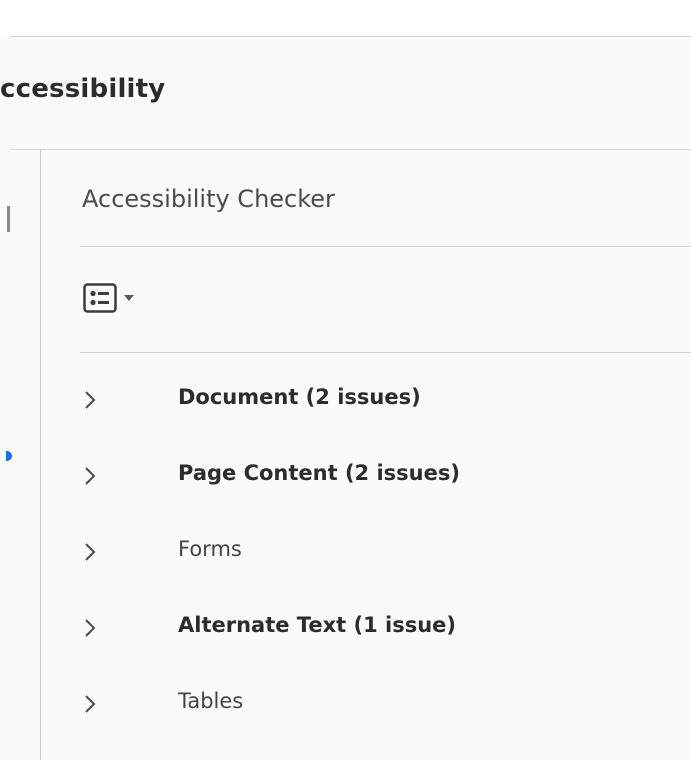 The image size is (691, 760). I want to click on category-label: Forms, so click(210, 549).